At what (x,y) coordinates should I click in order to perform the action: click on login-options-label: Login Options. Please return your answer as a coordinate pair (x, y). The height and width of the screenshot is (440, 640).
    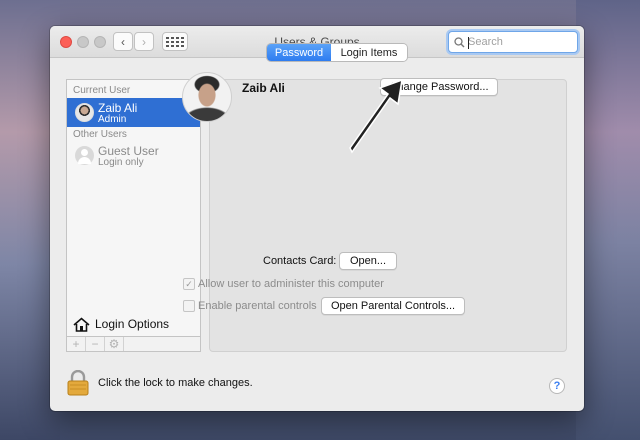
    Looking at the image, I should click on (132, 324).